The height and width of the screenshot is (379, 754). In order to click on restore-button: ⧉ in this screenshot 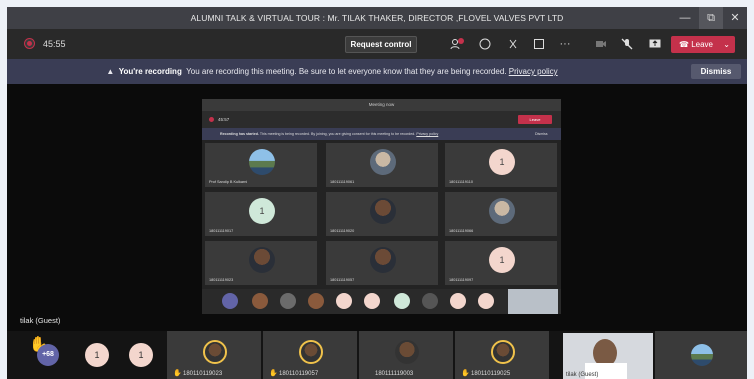, I will do `click(711, 18)`.